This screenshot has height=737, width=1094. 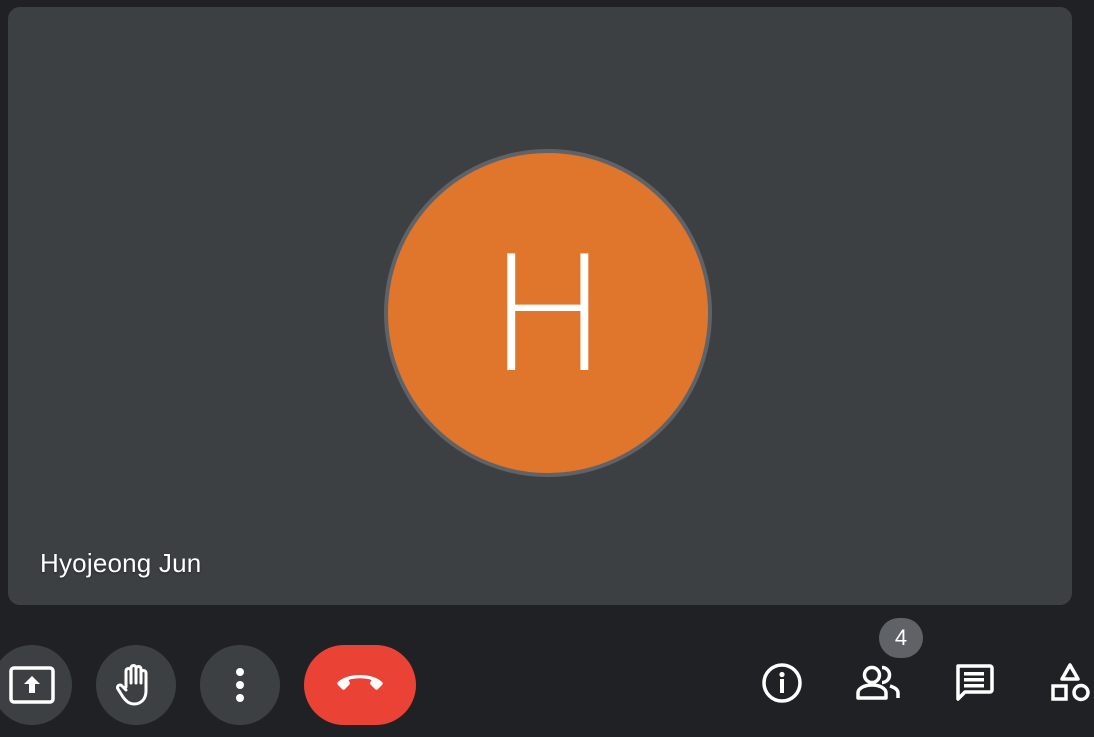 I want to click on present-screen-button, so click(x=36, y=685).